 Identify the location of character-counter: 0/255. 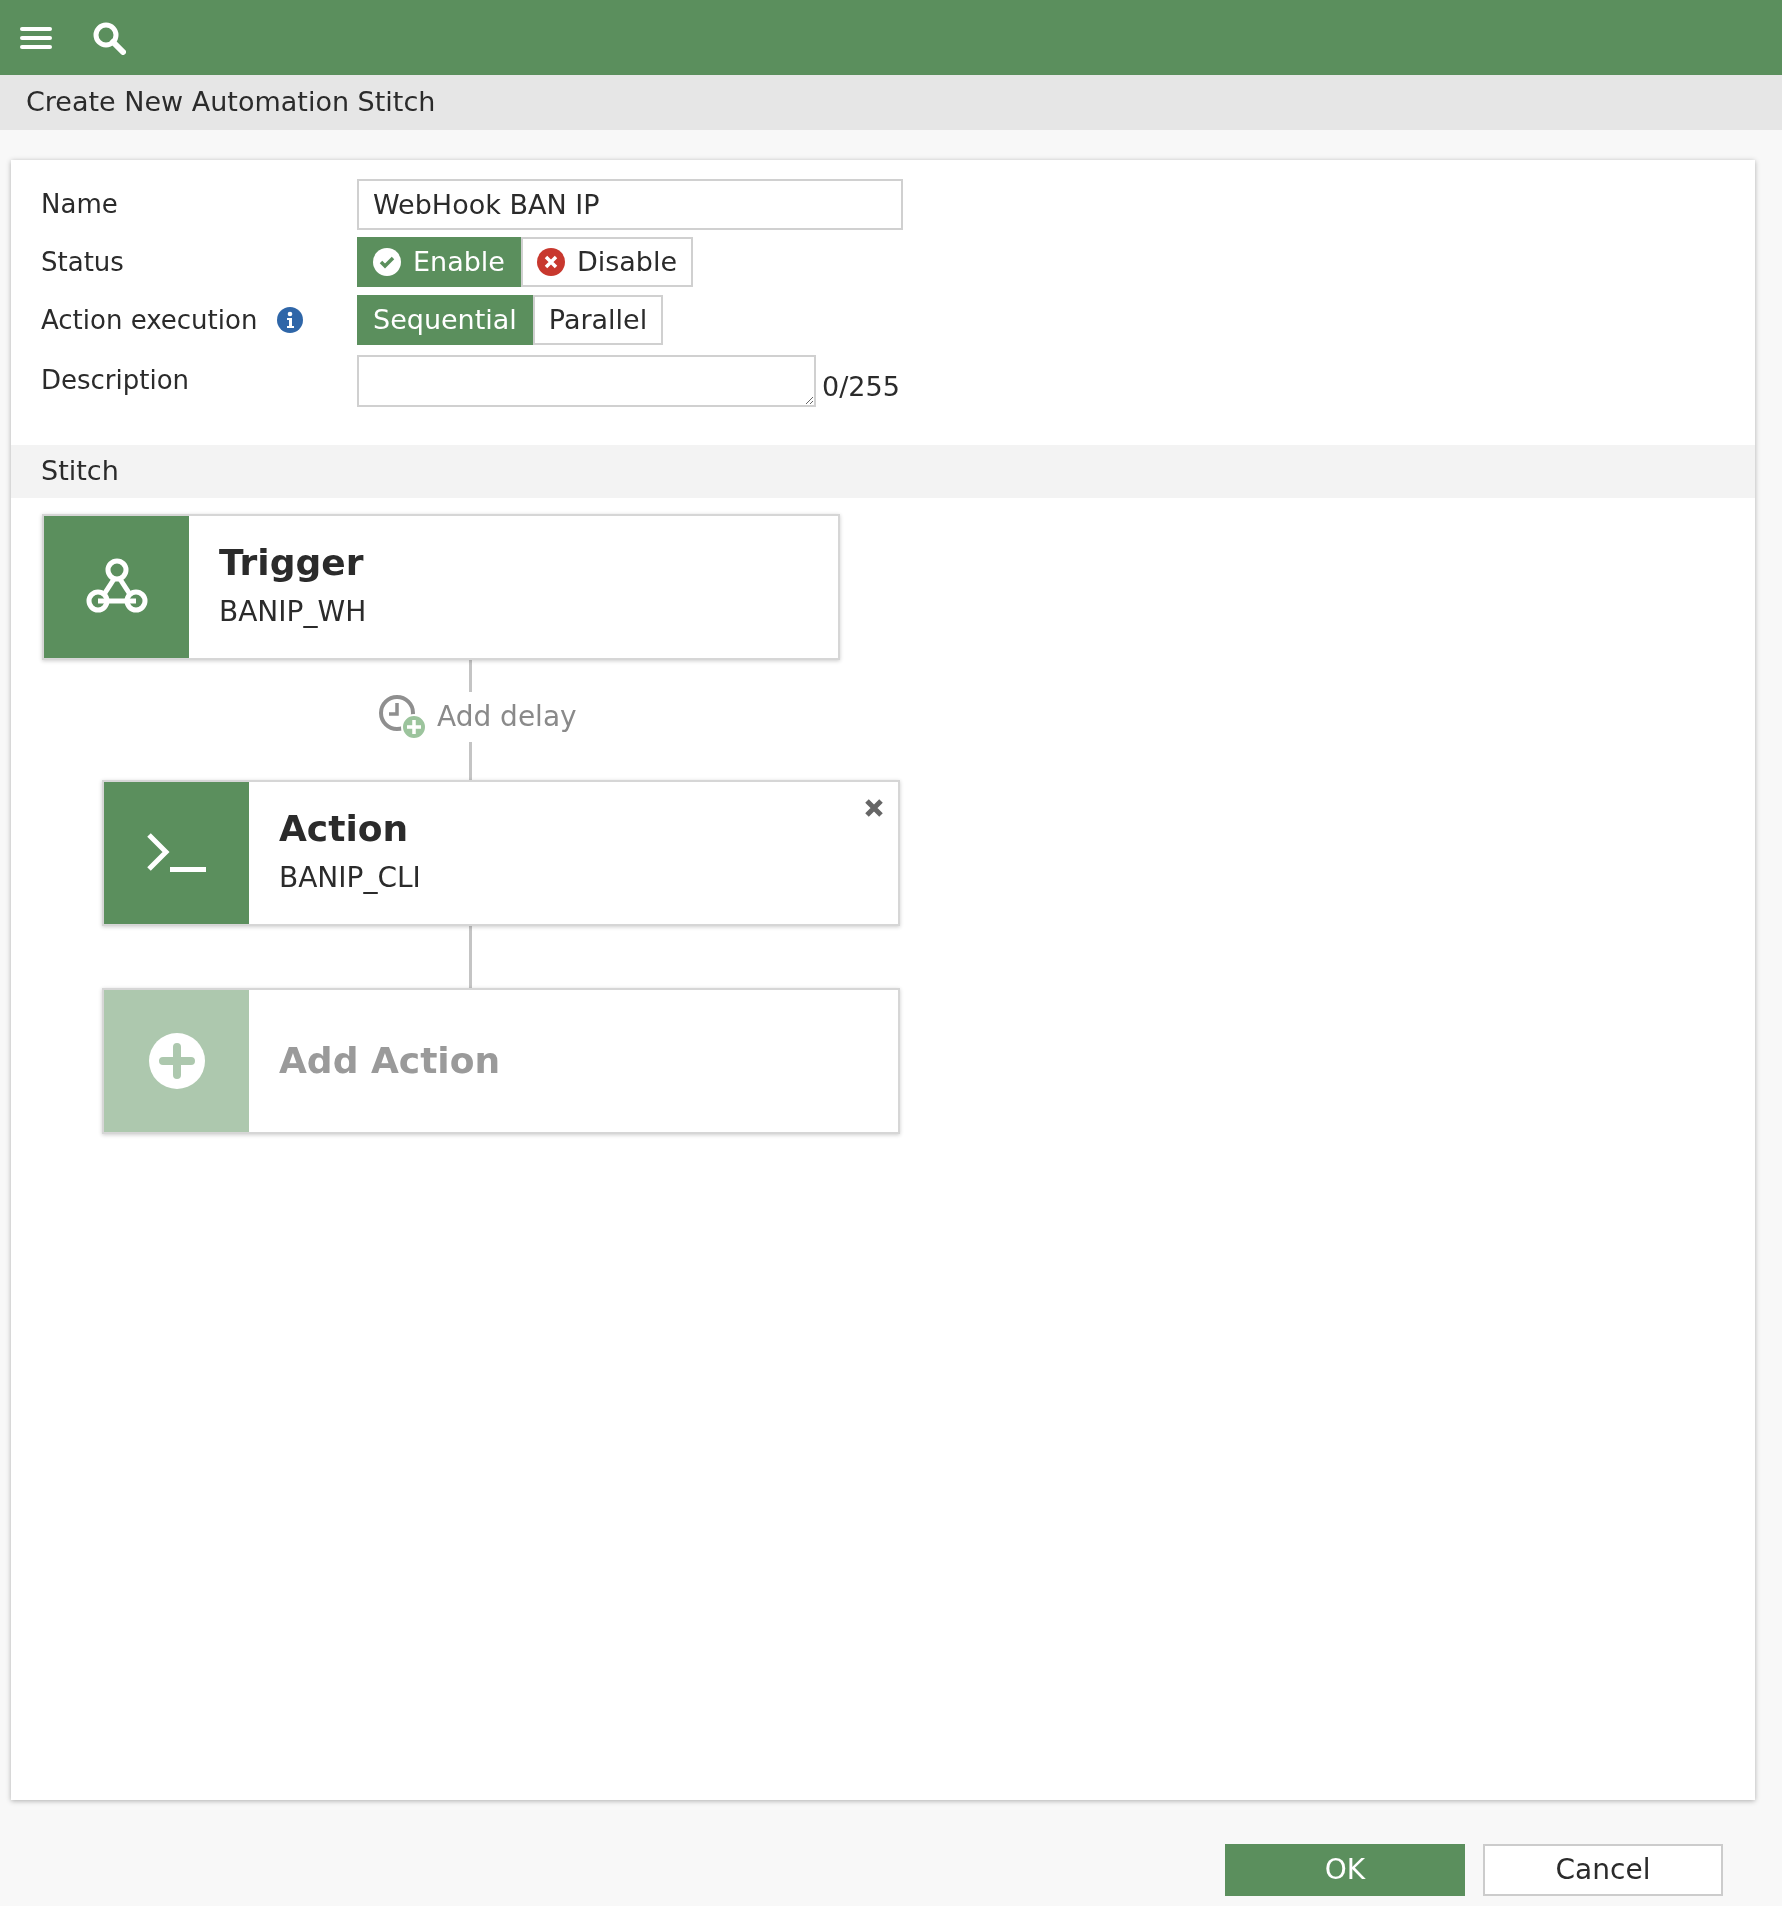
(861, 386).